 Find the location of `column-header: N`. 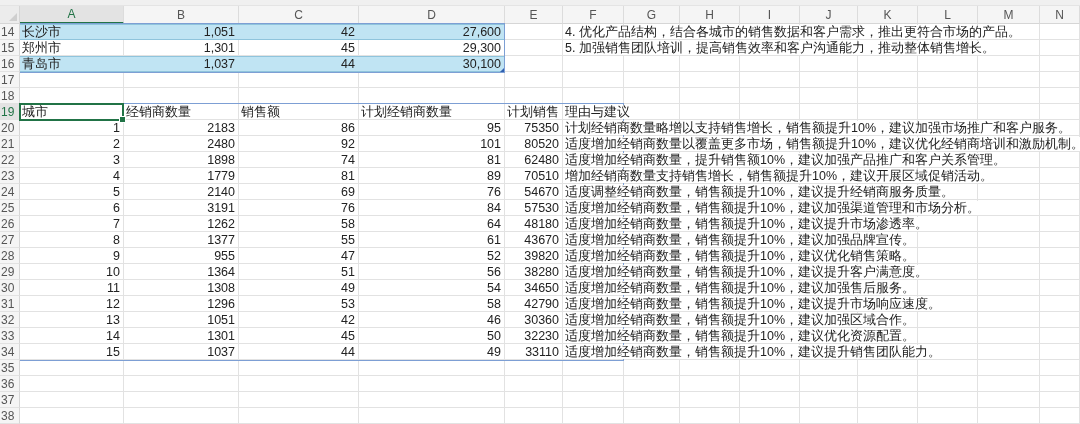

column-header: N is located at coordinates (1060, 15).